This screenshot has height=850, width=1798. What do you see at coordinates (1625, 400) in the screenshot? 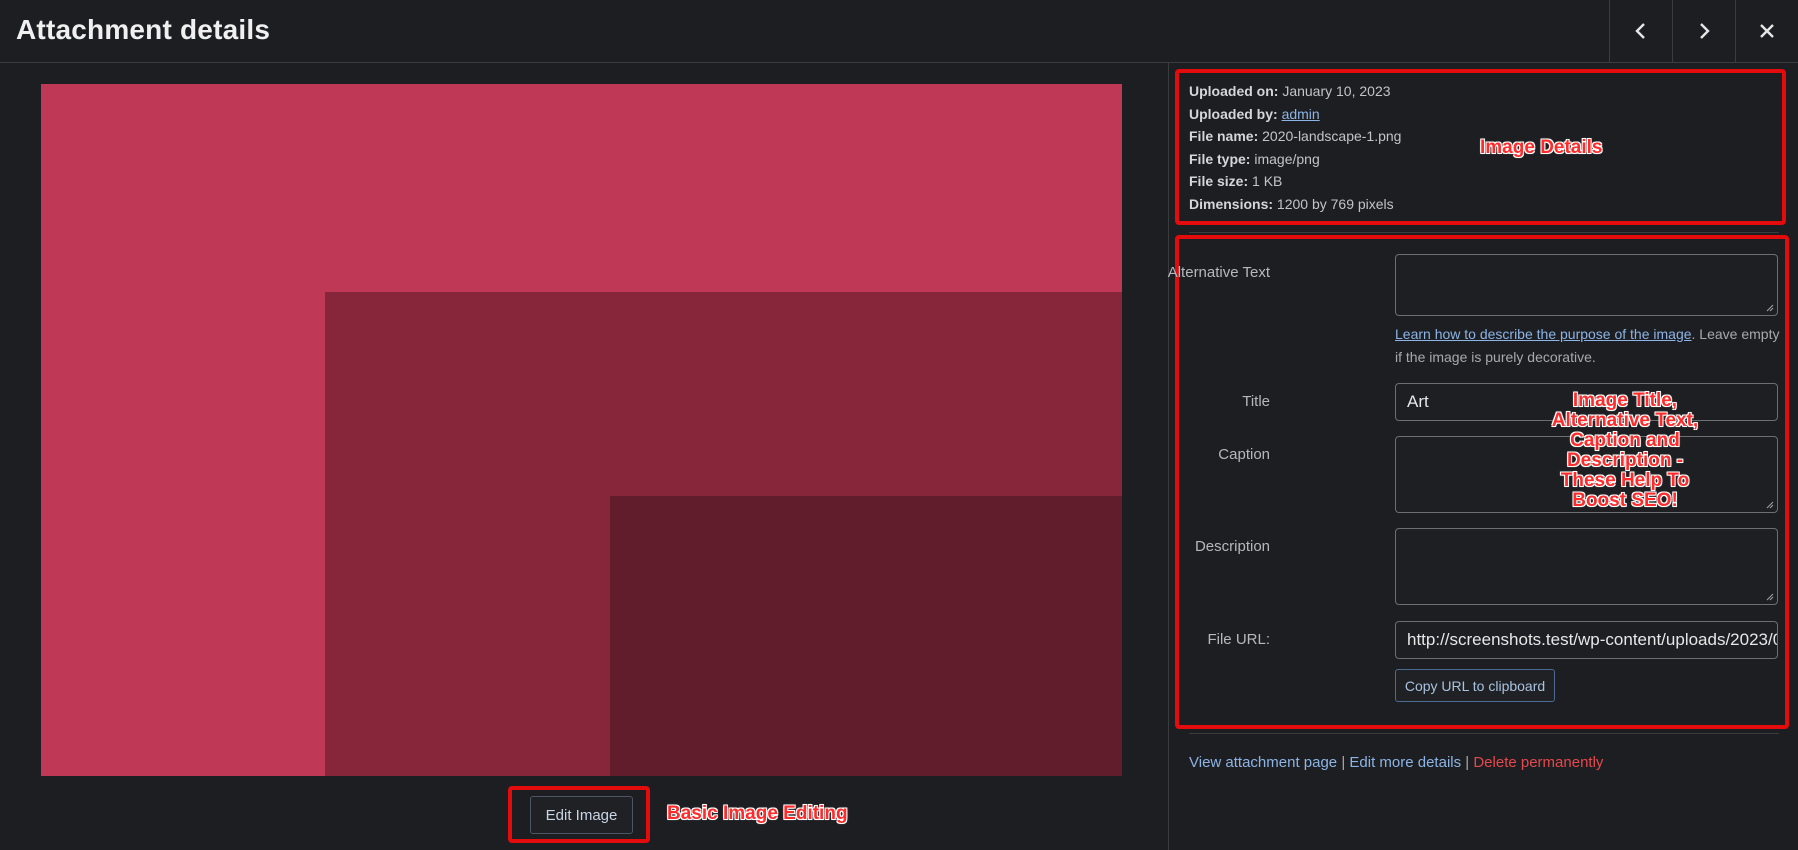
I see `annotation-seo-note-line: Image Title,` at bounding box center [1625, 400].